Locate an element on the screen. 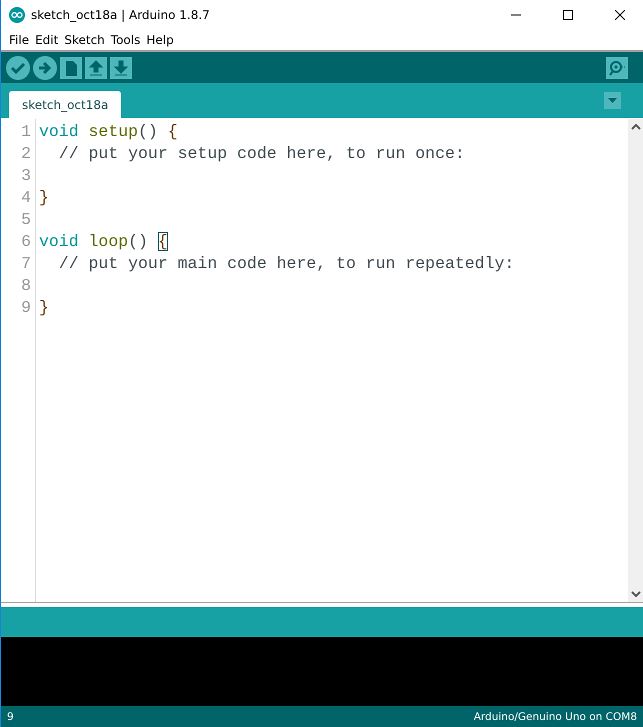 The width and height of the screenshot is (643, 727). line-number: 9 is located at coordinates (26, 308).